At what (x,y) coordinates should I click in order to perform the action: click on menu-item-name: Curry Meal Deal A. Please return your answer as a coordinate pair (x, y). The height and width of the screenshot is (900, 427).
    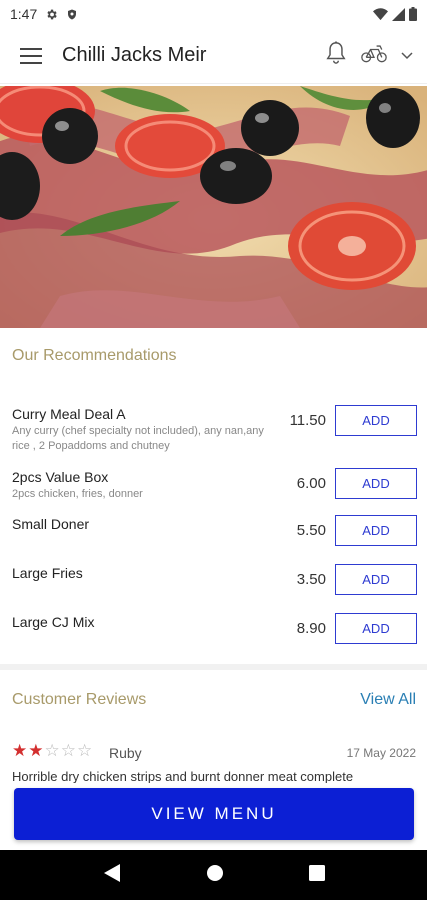
    Looking at the image, I should click on (69, 414).